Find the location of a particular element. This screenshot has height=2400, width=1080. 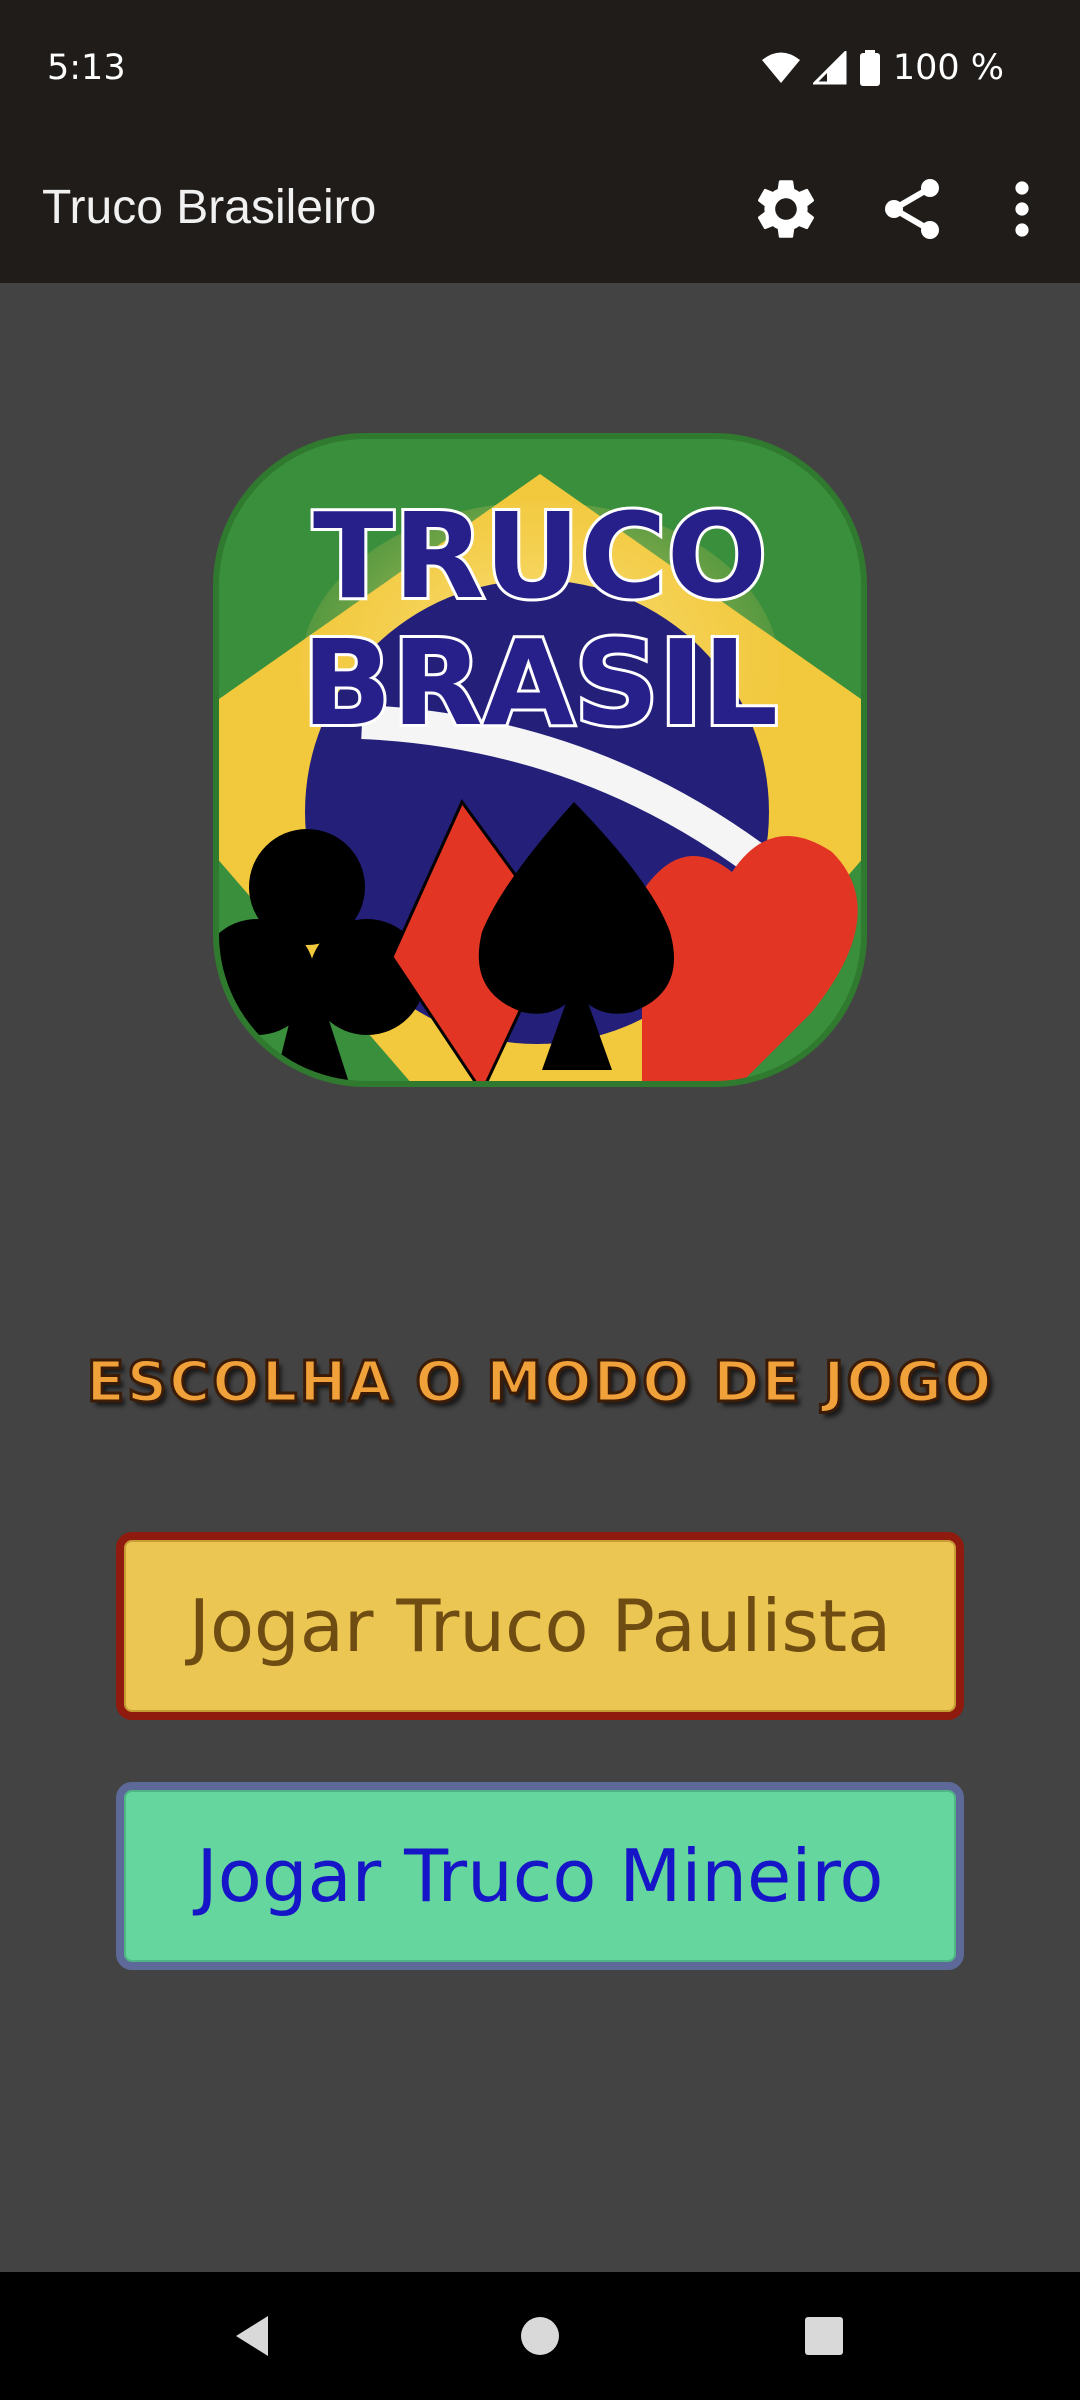

wifi-icon is located at coordinates (780, 67).